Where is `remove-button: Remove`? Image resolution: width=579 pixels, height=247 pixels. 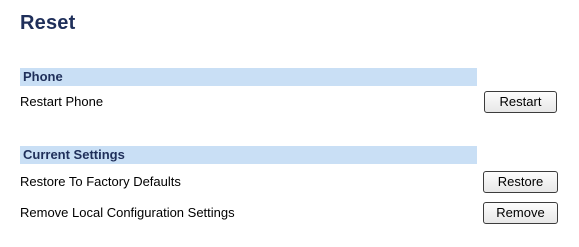
remove-button: Remove is located at coordinates (520, 213).